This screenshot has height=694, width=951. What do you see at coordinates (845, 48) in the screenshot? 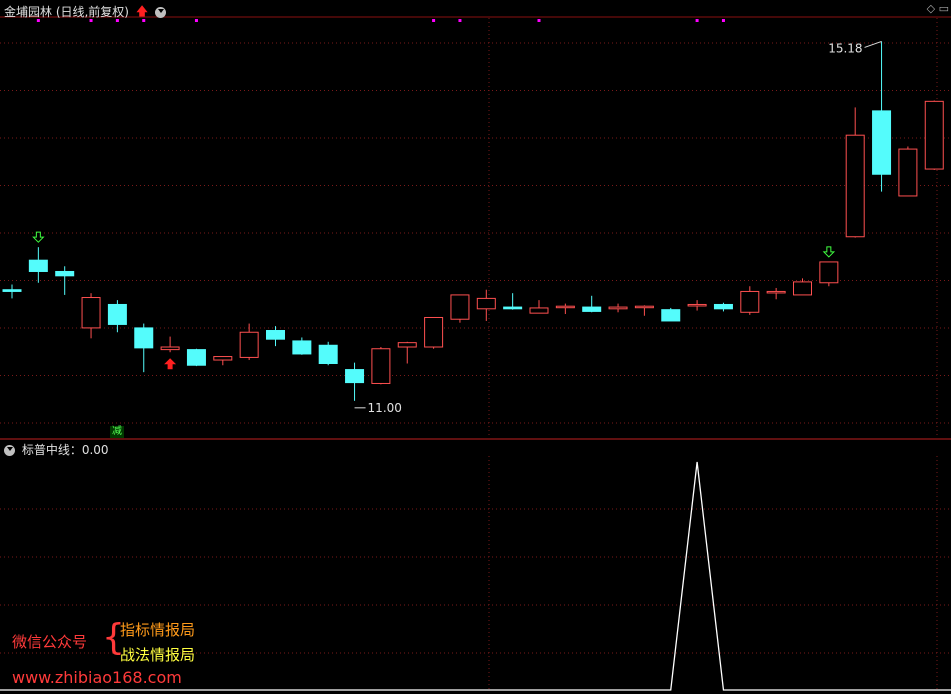
I see `high-price-label: 15.18` at bounding box center [845, 48].